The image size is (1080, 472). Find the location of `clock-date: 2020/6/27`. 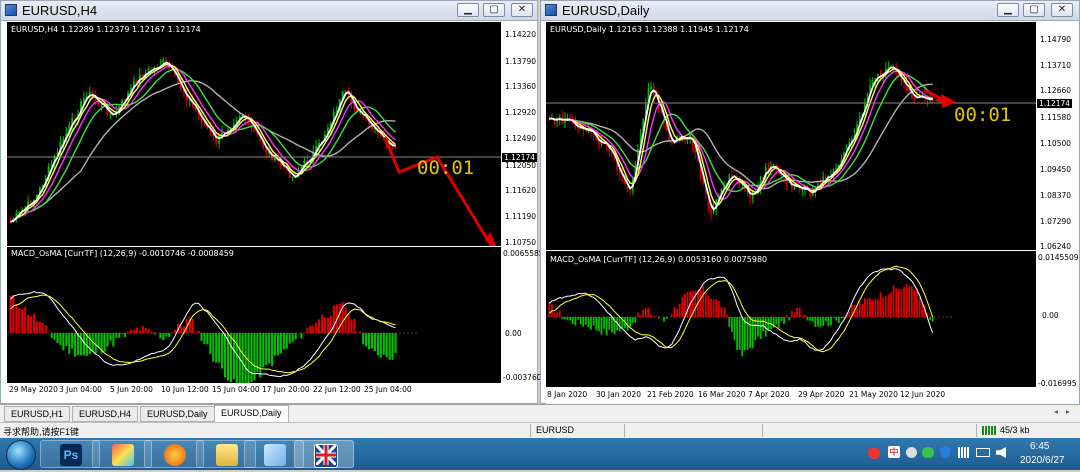

clock-date: 2020/6/27 is located at coordinates (1042, 460).